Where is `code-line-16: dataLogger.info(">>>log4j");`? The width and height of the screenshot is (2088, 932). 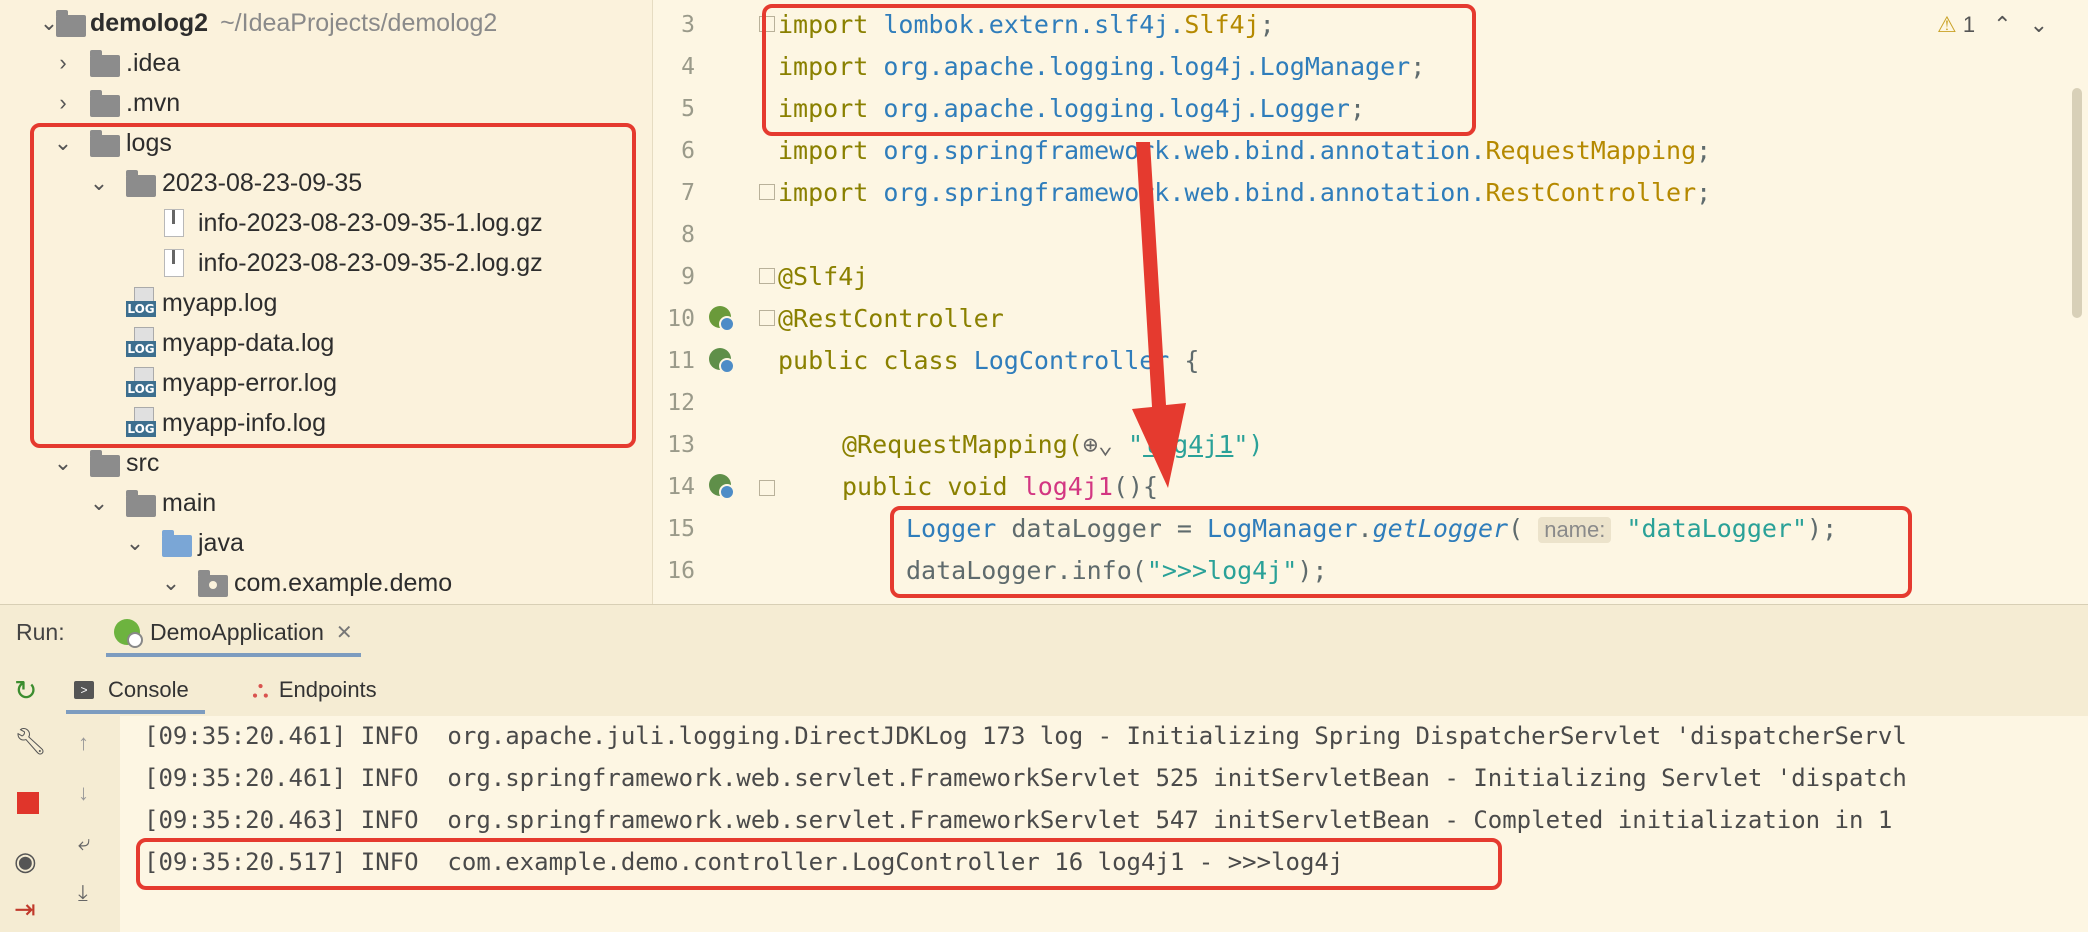 code-line-16: dataLogger.info(">>>log4j"); is located at coordinates (1117, 570).